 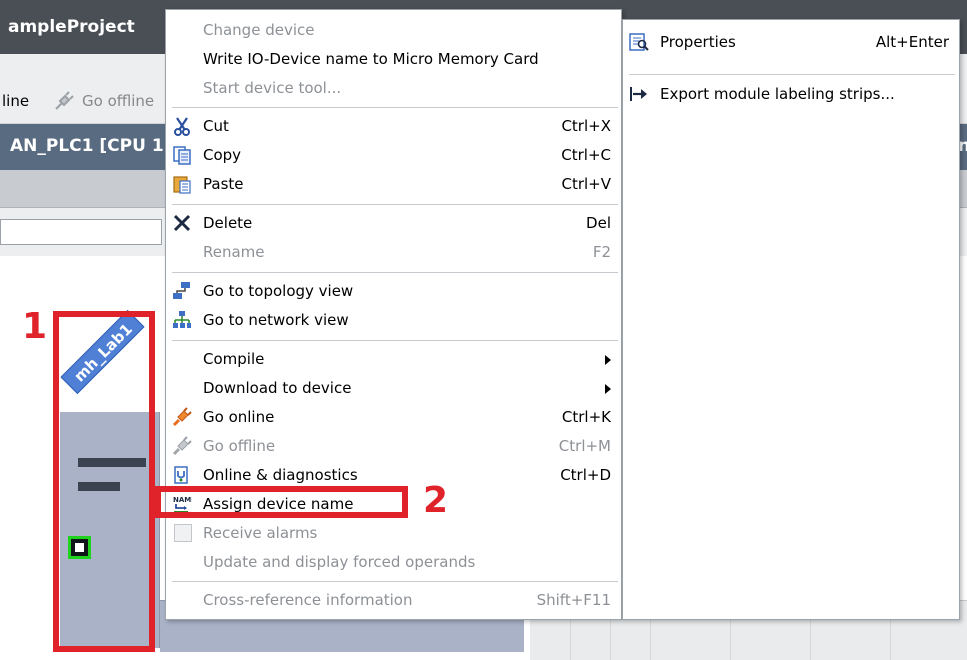 What do you see at coordinates (181, 290) in the screenshot?
I see `topology-icon` at bounding box center [181, 290].